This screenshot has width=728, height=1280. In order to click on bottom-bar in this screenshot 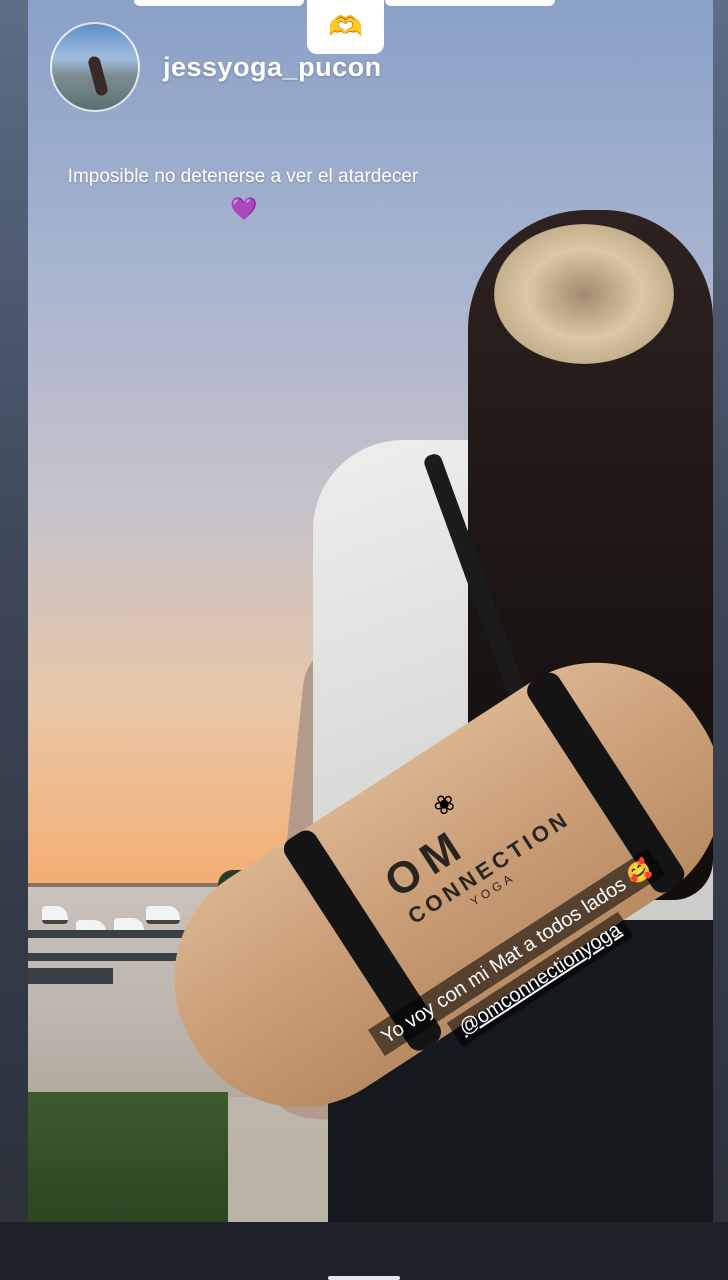, I will do `click(364, 1251)`.